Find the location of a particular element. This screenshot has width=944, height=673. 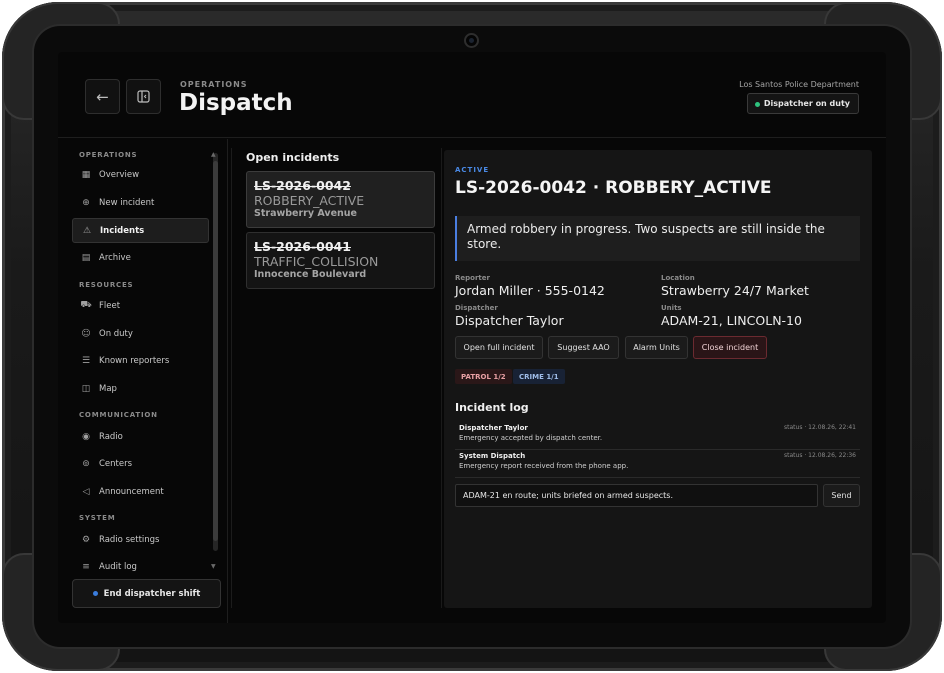

car-icon: ⛟ is located at coordinates (86, 305).